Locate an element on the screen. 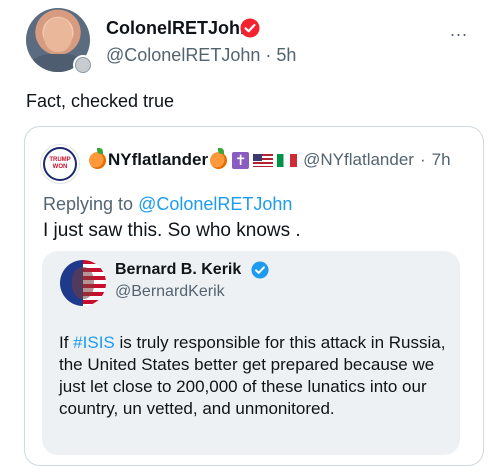 The height and width of the screenshot is (475, 500). us-flag-icon is located at coordinates (263, 160).